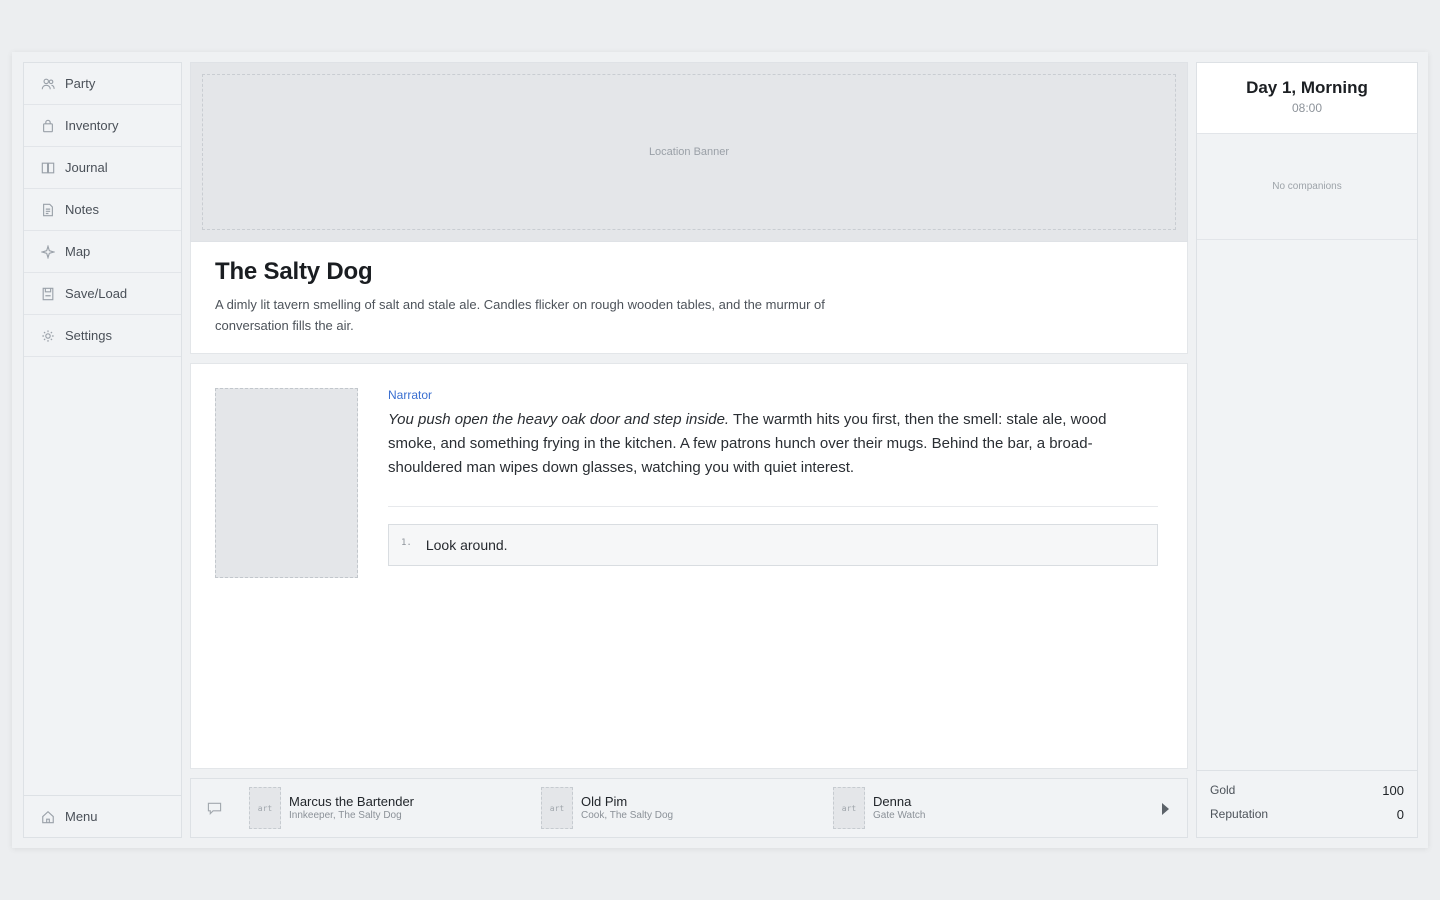 Image resolution: width=1440 pixels, height=900 pixels. I want to click on bag-icon, so click(48, 126).